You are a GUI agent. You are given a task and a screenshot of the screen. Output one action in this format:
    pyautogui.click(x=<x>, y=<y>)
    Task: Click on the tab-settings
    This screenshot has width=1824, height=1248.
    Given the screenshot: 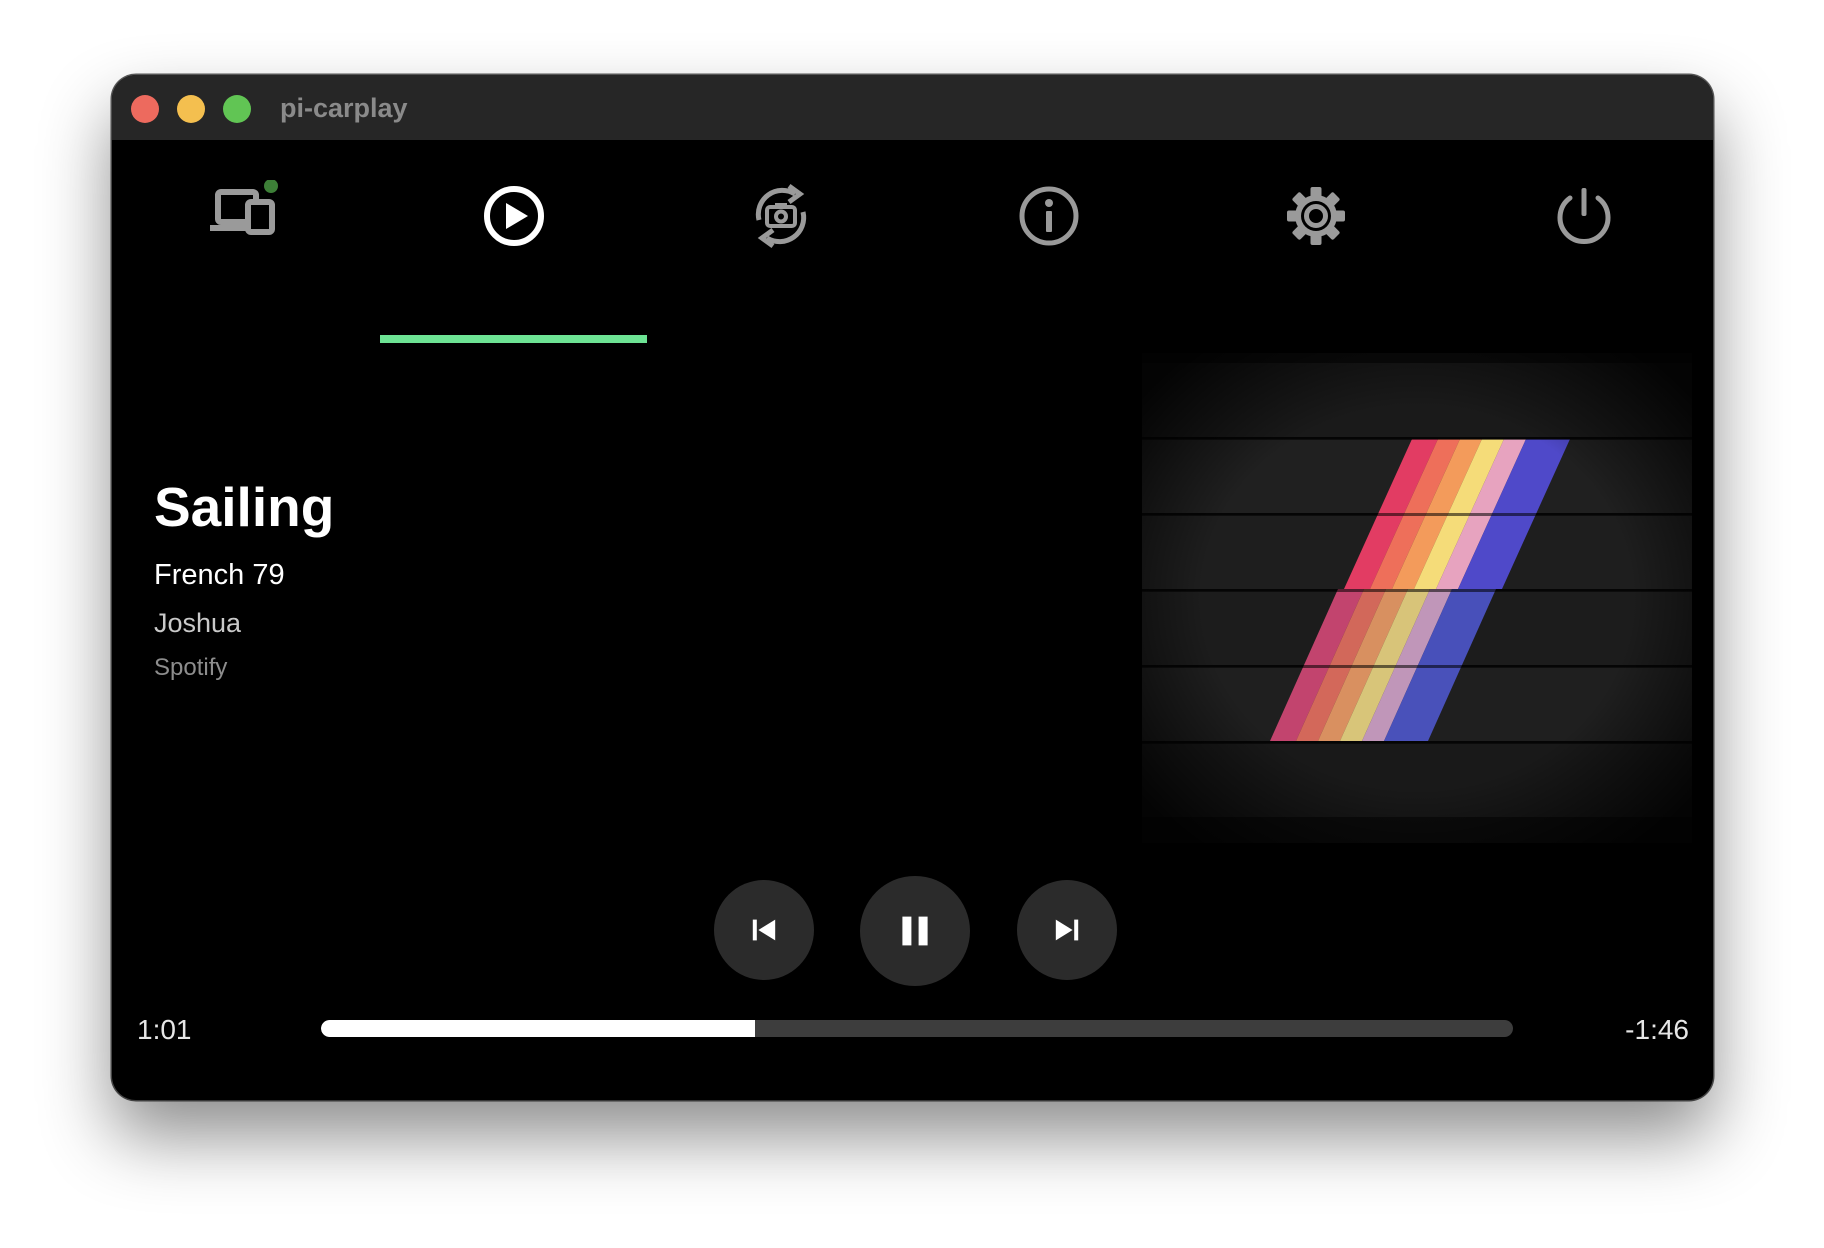 What is the action you would take?
    pyautogui.click(x=1316, y=242)
    